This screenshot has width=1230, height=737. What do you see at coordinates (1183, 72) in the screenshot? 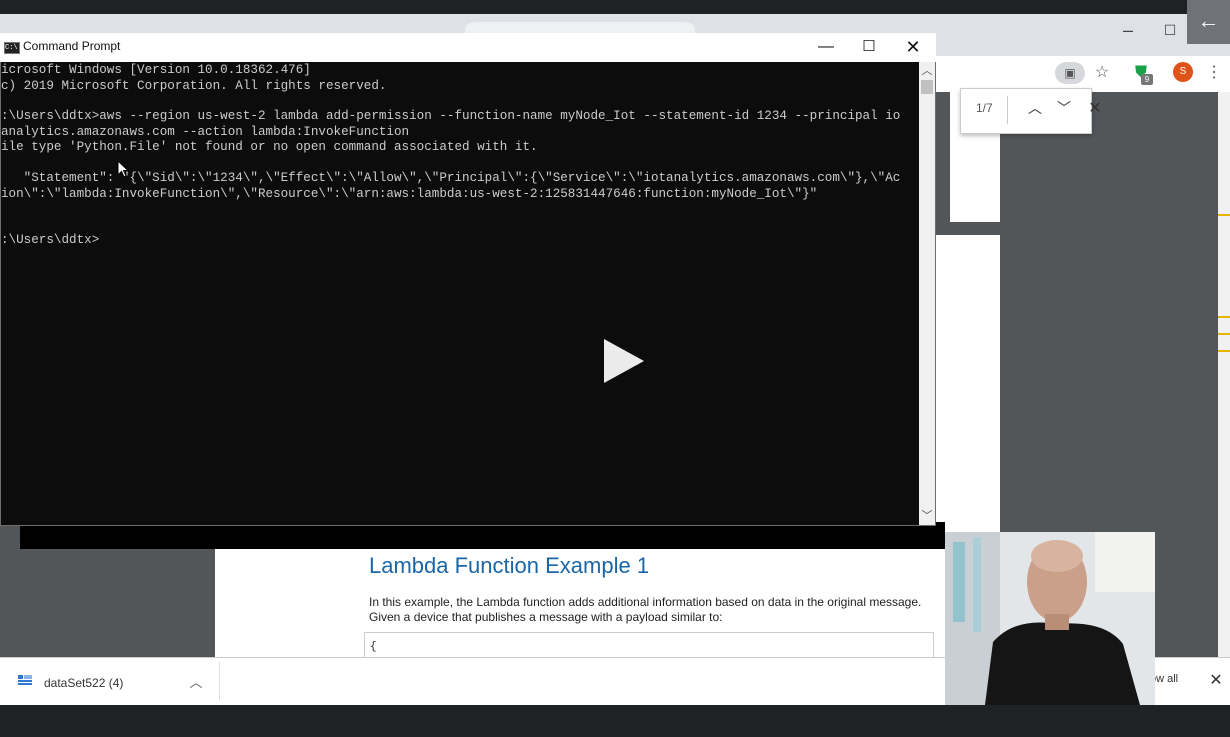
I see `avatar: S` at bounding box center [1183, 72].